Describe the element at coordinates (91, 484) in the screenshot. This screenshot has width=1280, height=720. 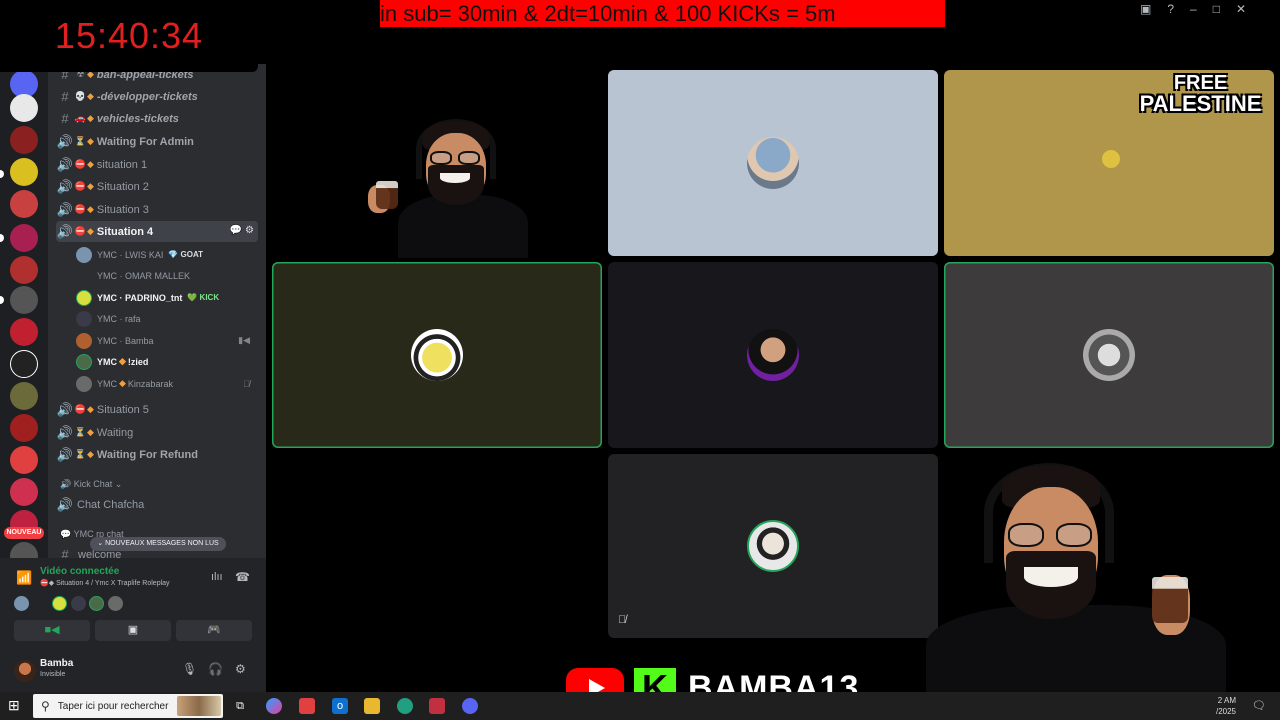
I see `category-header: 🔊 Kick Chat ⌄` at that location.